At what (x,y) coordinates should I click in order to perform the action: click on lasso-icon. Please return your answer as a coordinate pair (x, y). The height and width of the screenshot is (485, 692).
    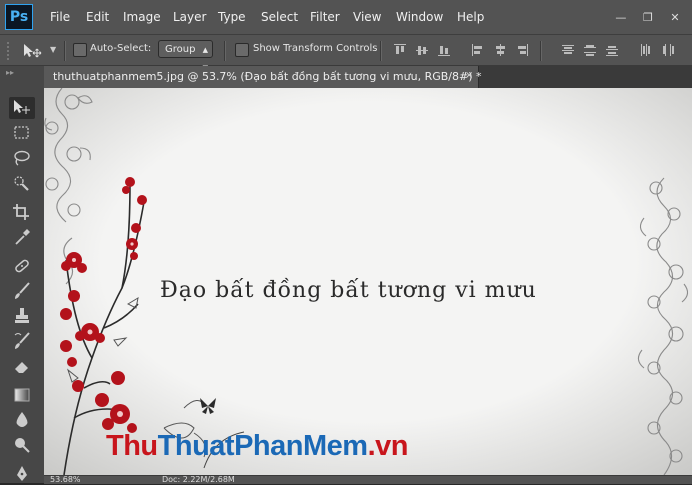
    Looking at the image, I should click on (22, 158).